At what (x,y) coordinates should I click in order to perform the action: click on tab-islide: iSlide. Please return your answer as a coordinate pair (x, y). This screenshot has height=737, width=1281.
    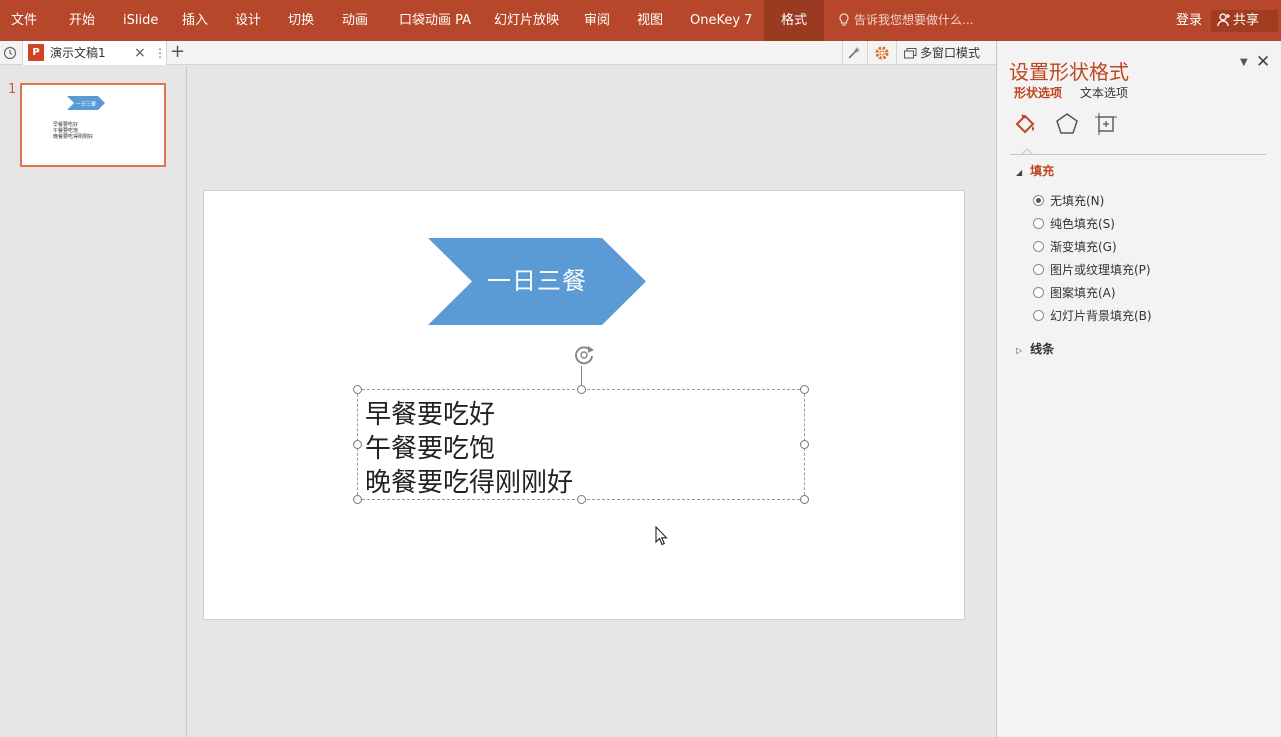
    Looking at the image, I should click on (140, 20).